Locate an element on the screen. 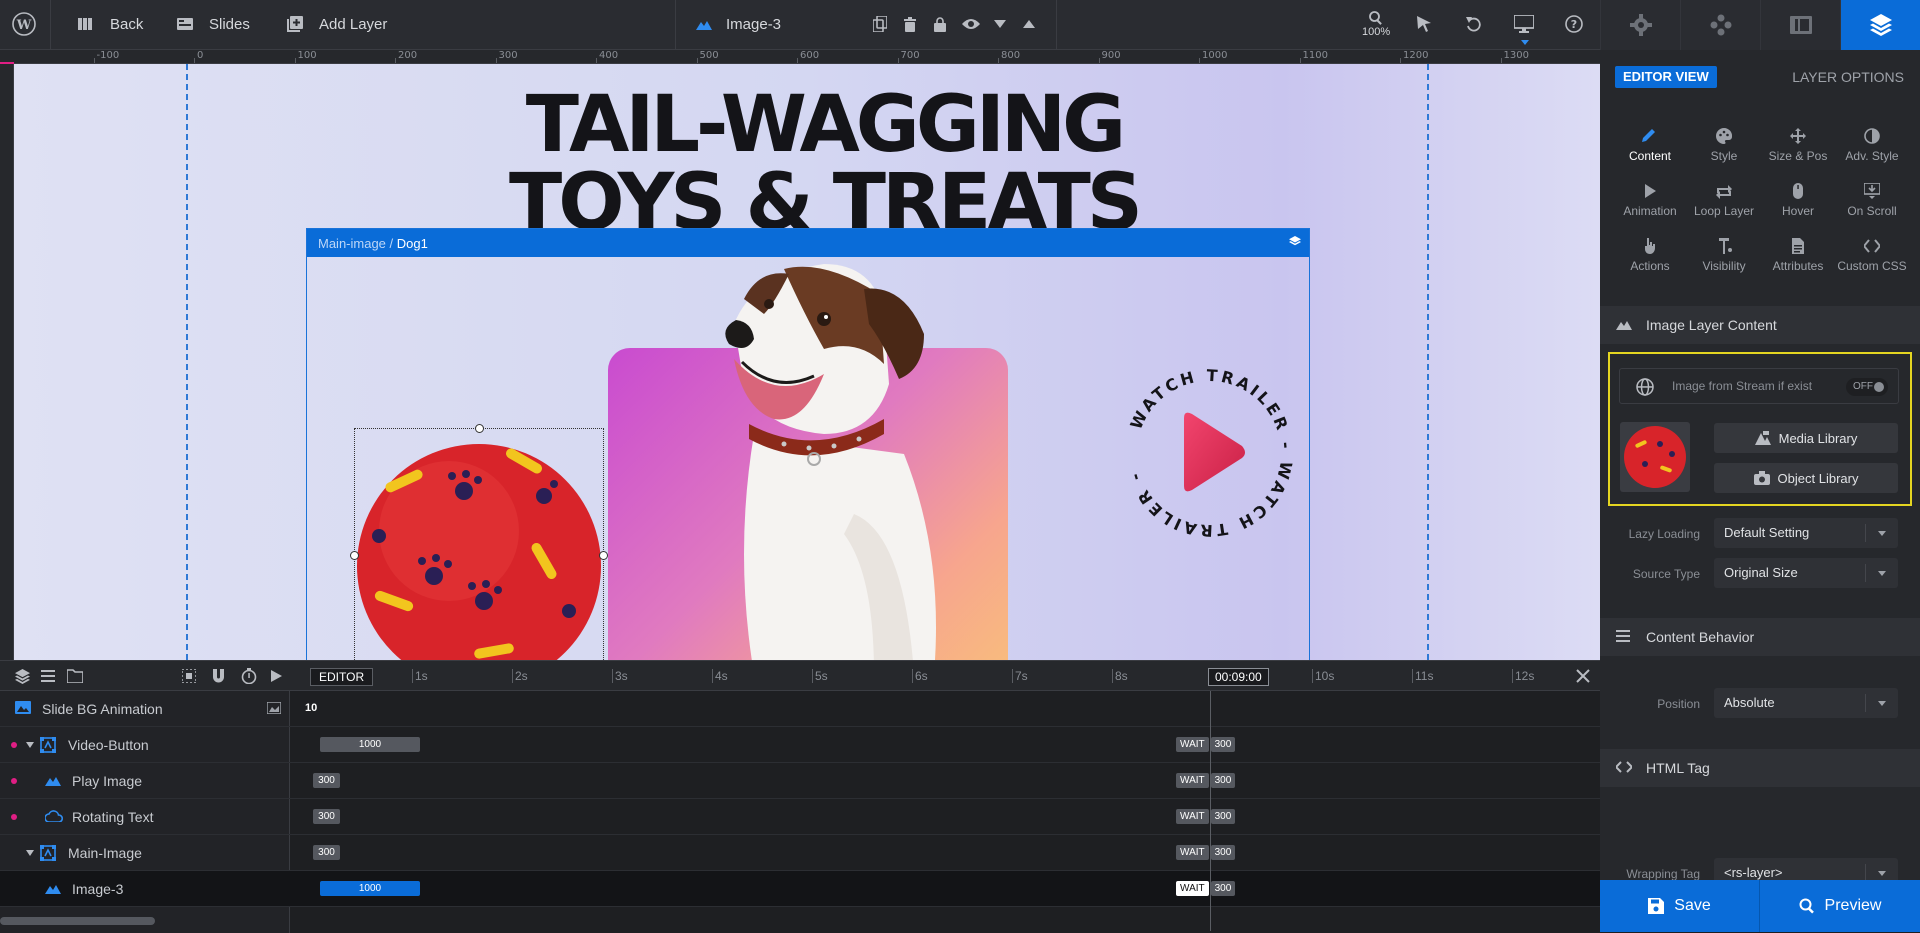 This screenshot has height=933, width=1920. duplicate-layer-button is located at coordinates (880, 24).